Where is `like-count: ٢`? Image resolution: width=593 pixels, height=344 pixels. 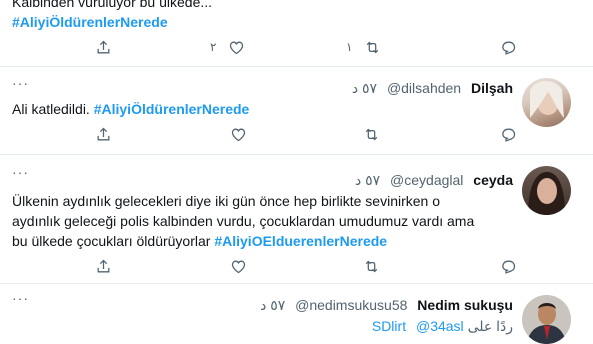 like-count: ٢ is located at coordinates (213, 47).